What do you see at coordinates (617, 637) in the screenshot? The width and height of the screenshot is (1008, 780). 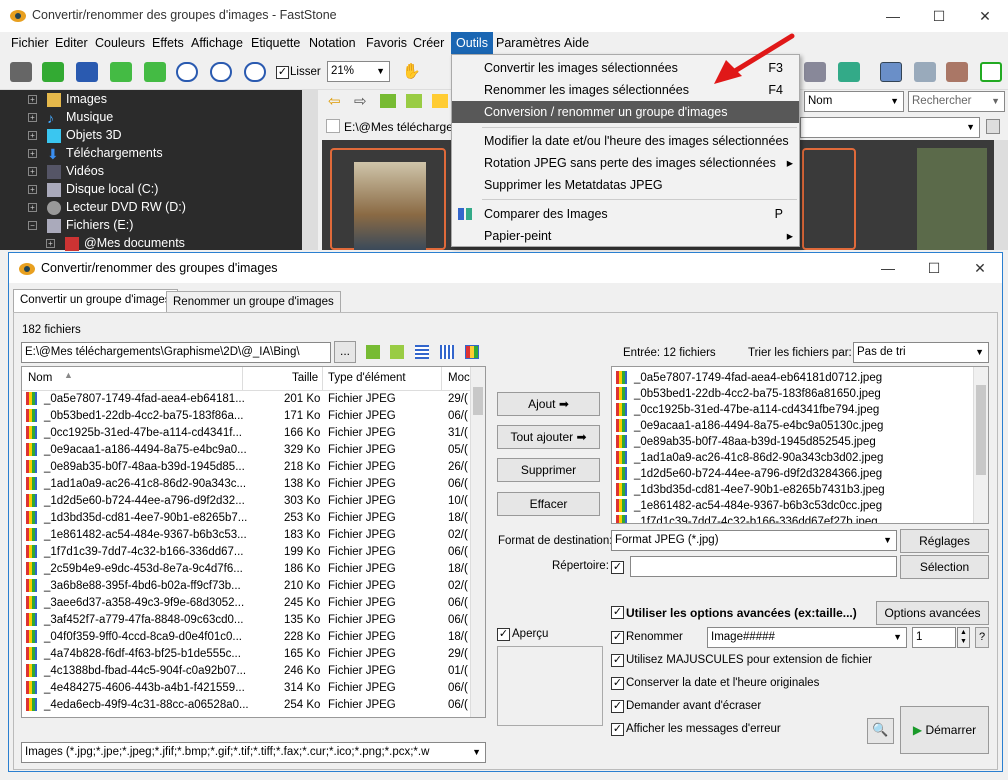 I see `rename-checkbox: ✓` at bounding box center [617, 637].